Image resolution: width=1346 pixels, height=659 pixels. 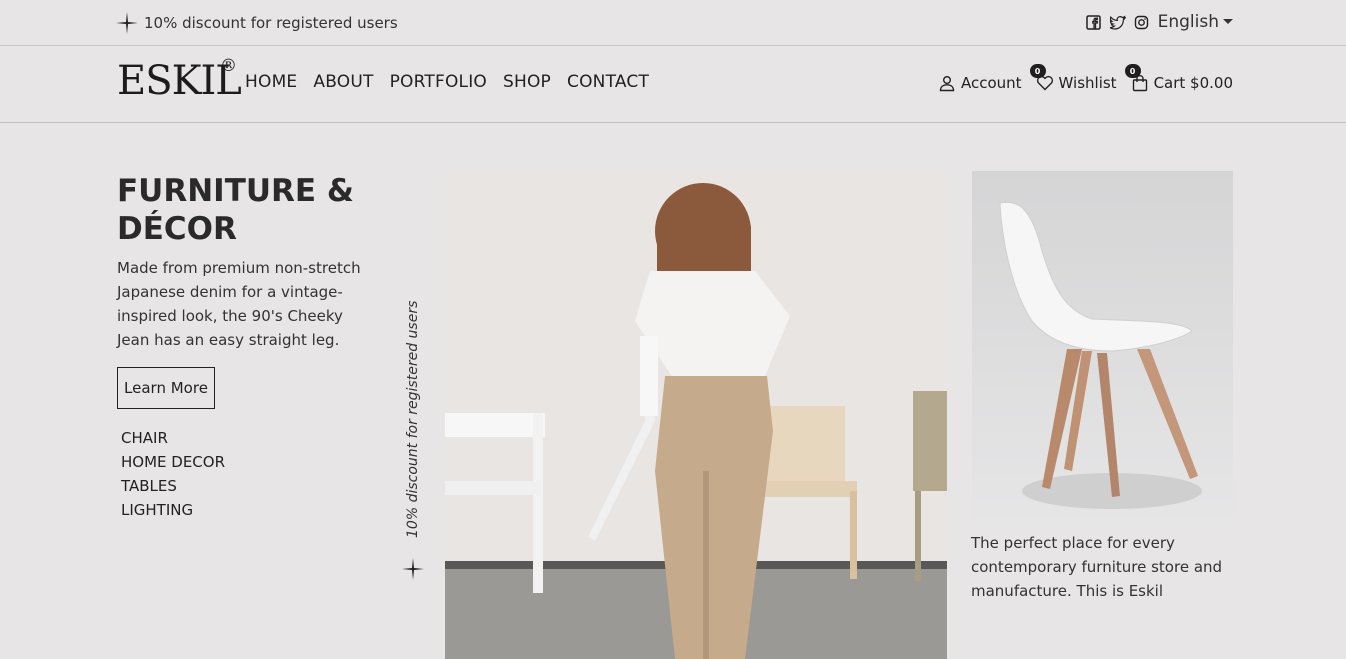 What do you see at coordinates (1141, 22) in the screenshot?
I see `instagram-icon` at bounding box center [1141, 22].